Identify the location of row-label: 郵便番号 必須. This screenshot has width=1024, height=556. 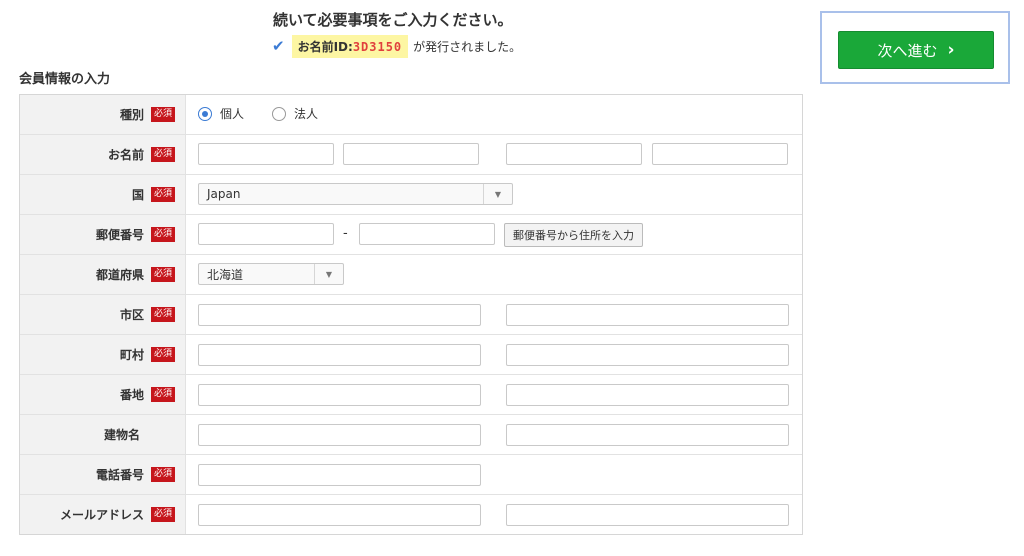
(103, 234).